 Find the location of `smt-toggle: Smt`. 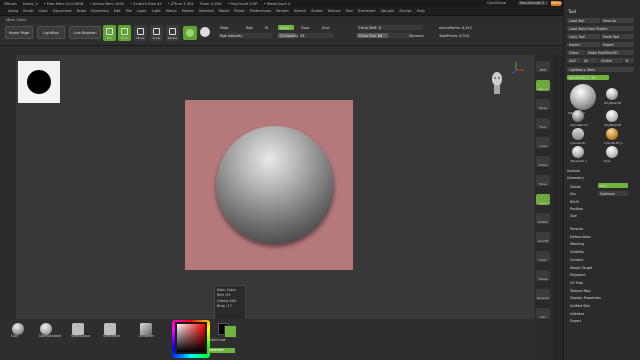

smt-toggle: Smt is located at coordinates (613, 185).